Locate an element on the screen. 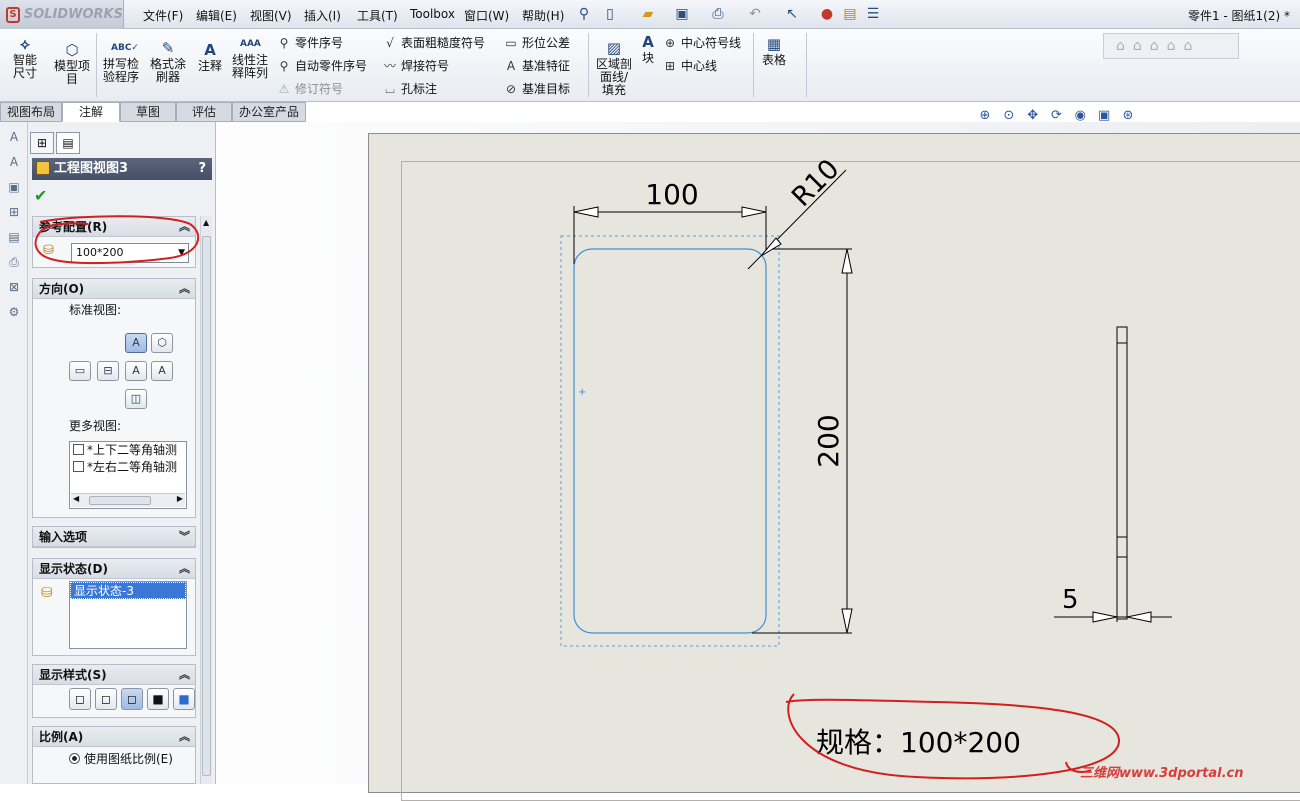  rebuild-icon: ● is located at coordinates (827, 14).